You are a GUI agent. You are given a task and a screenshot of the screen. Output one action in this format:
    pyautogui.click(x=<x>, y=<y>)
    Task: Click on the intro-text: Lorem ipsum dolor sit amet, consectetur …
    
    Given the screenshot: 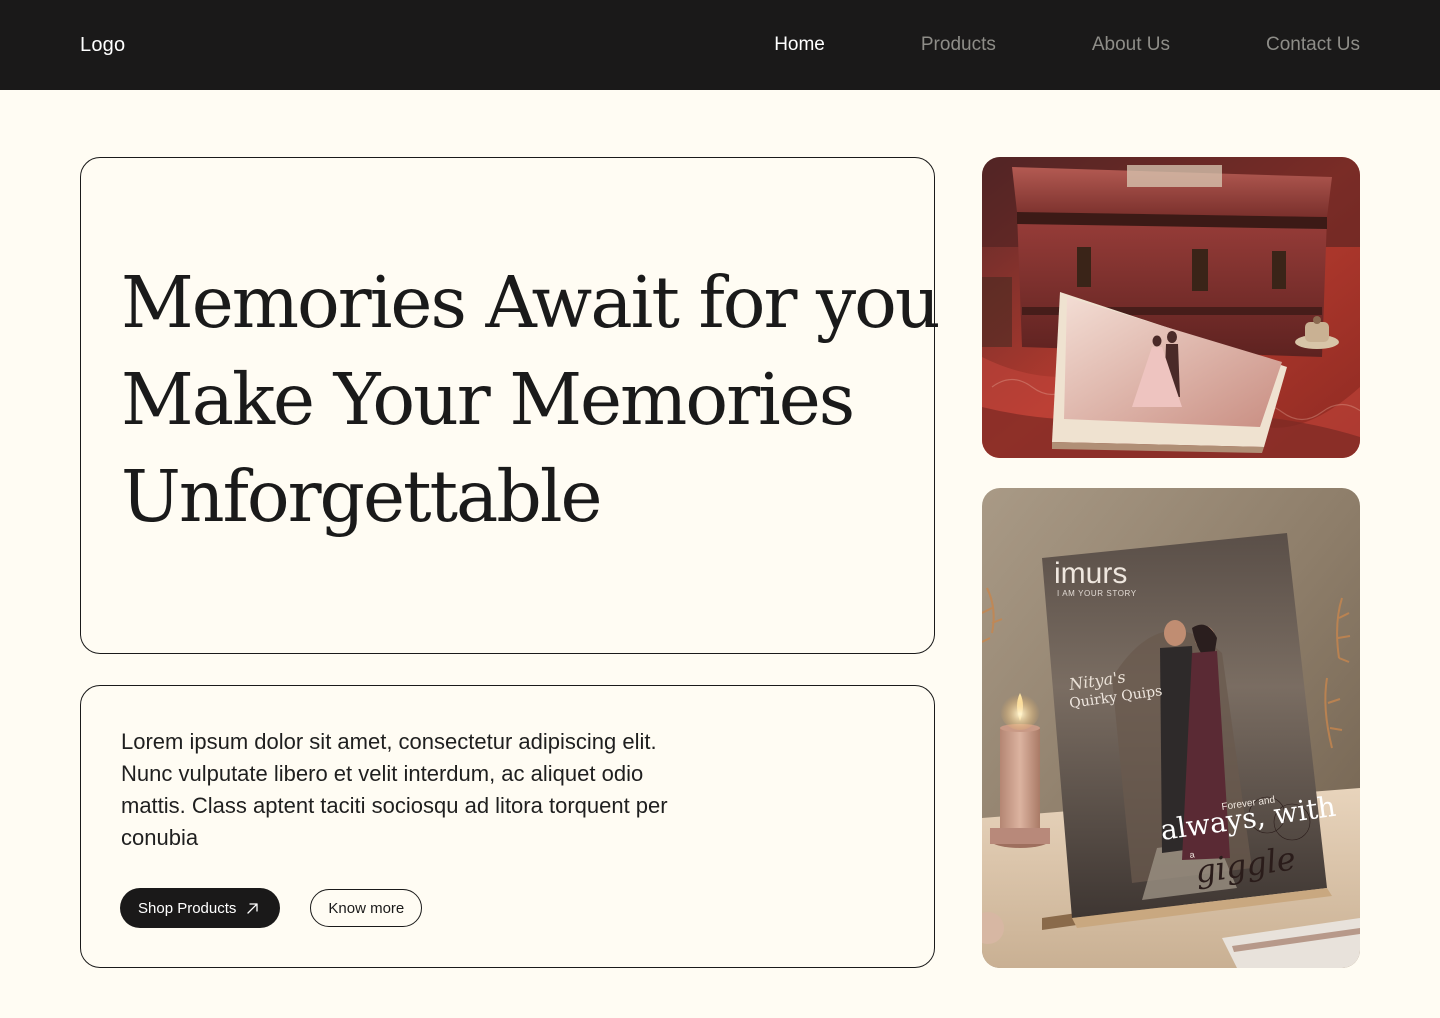 What is the action you would take?
    pyautogui.click(x=394, y=789)
    